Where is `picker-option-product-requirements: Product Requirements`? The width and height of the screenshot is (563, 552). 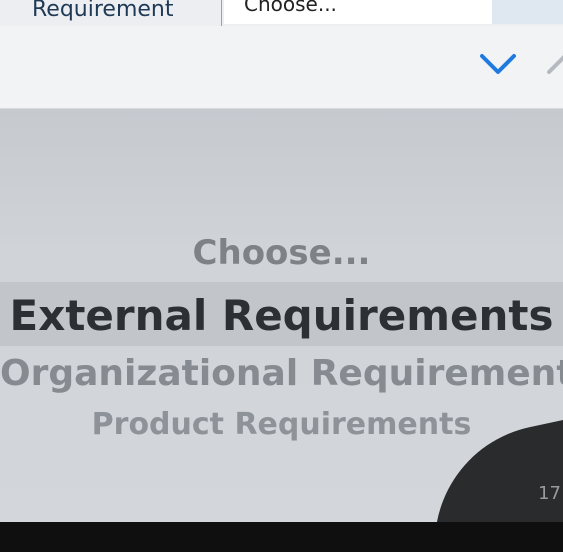 picker-option-product-requirements: Product Requirements is located at coordinates (281, 424).